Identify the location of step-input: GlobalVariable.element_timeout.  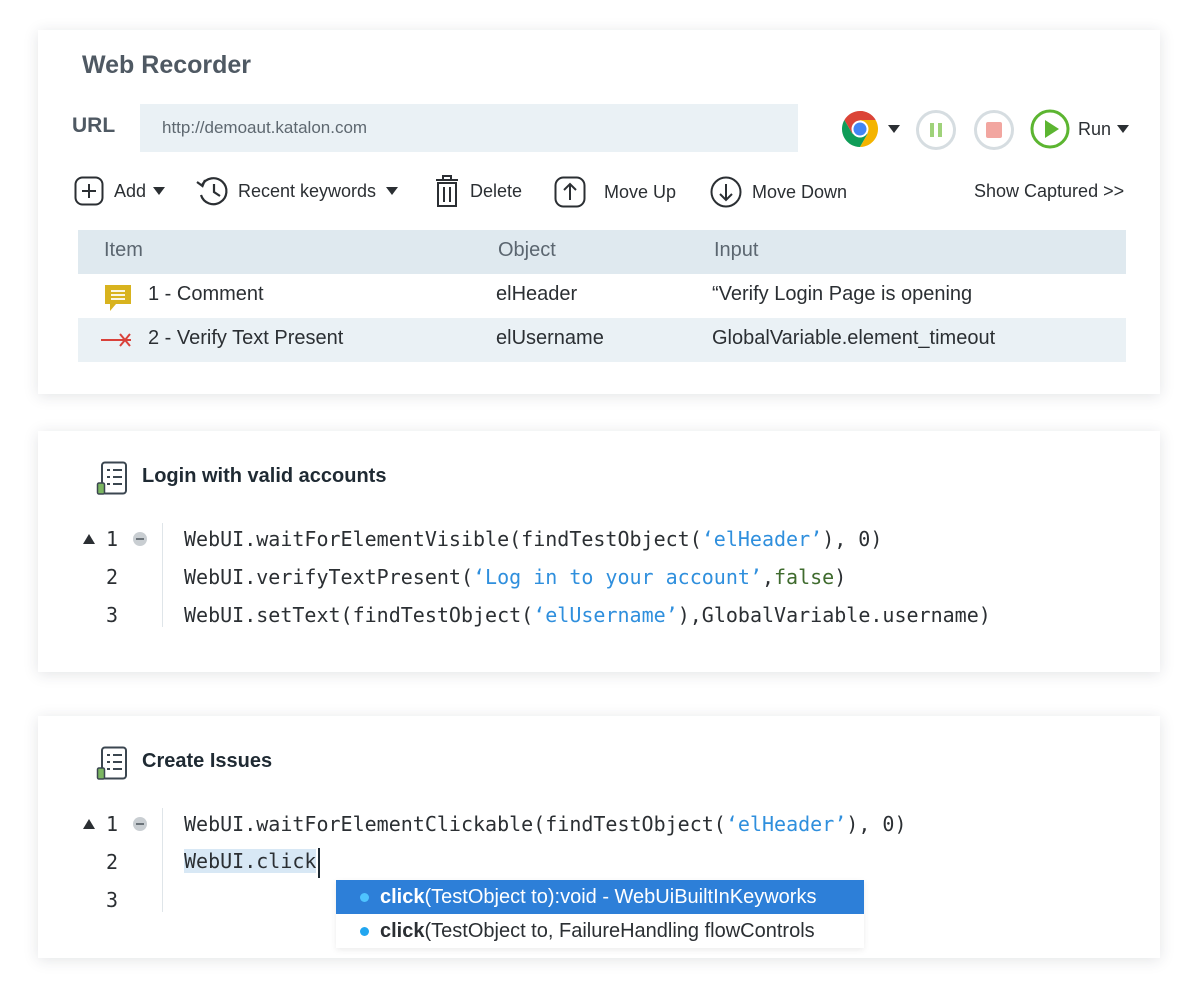
(854, 338).